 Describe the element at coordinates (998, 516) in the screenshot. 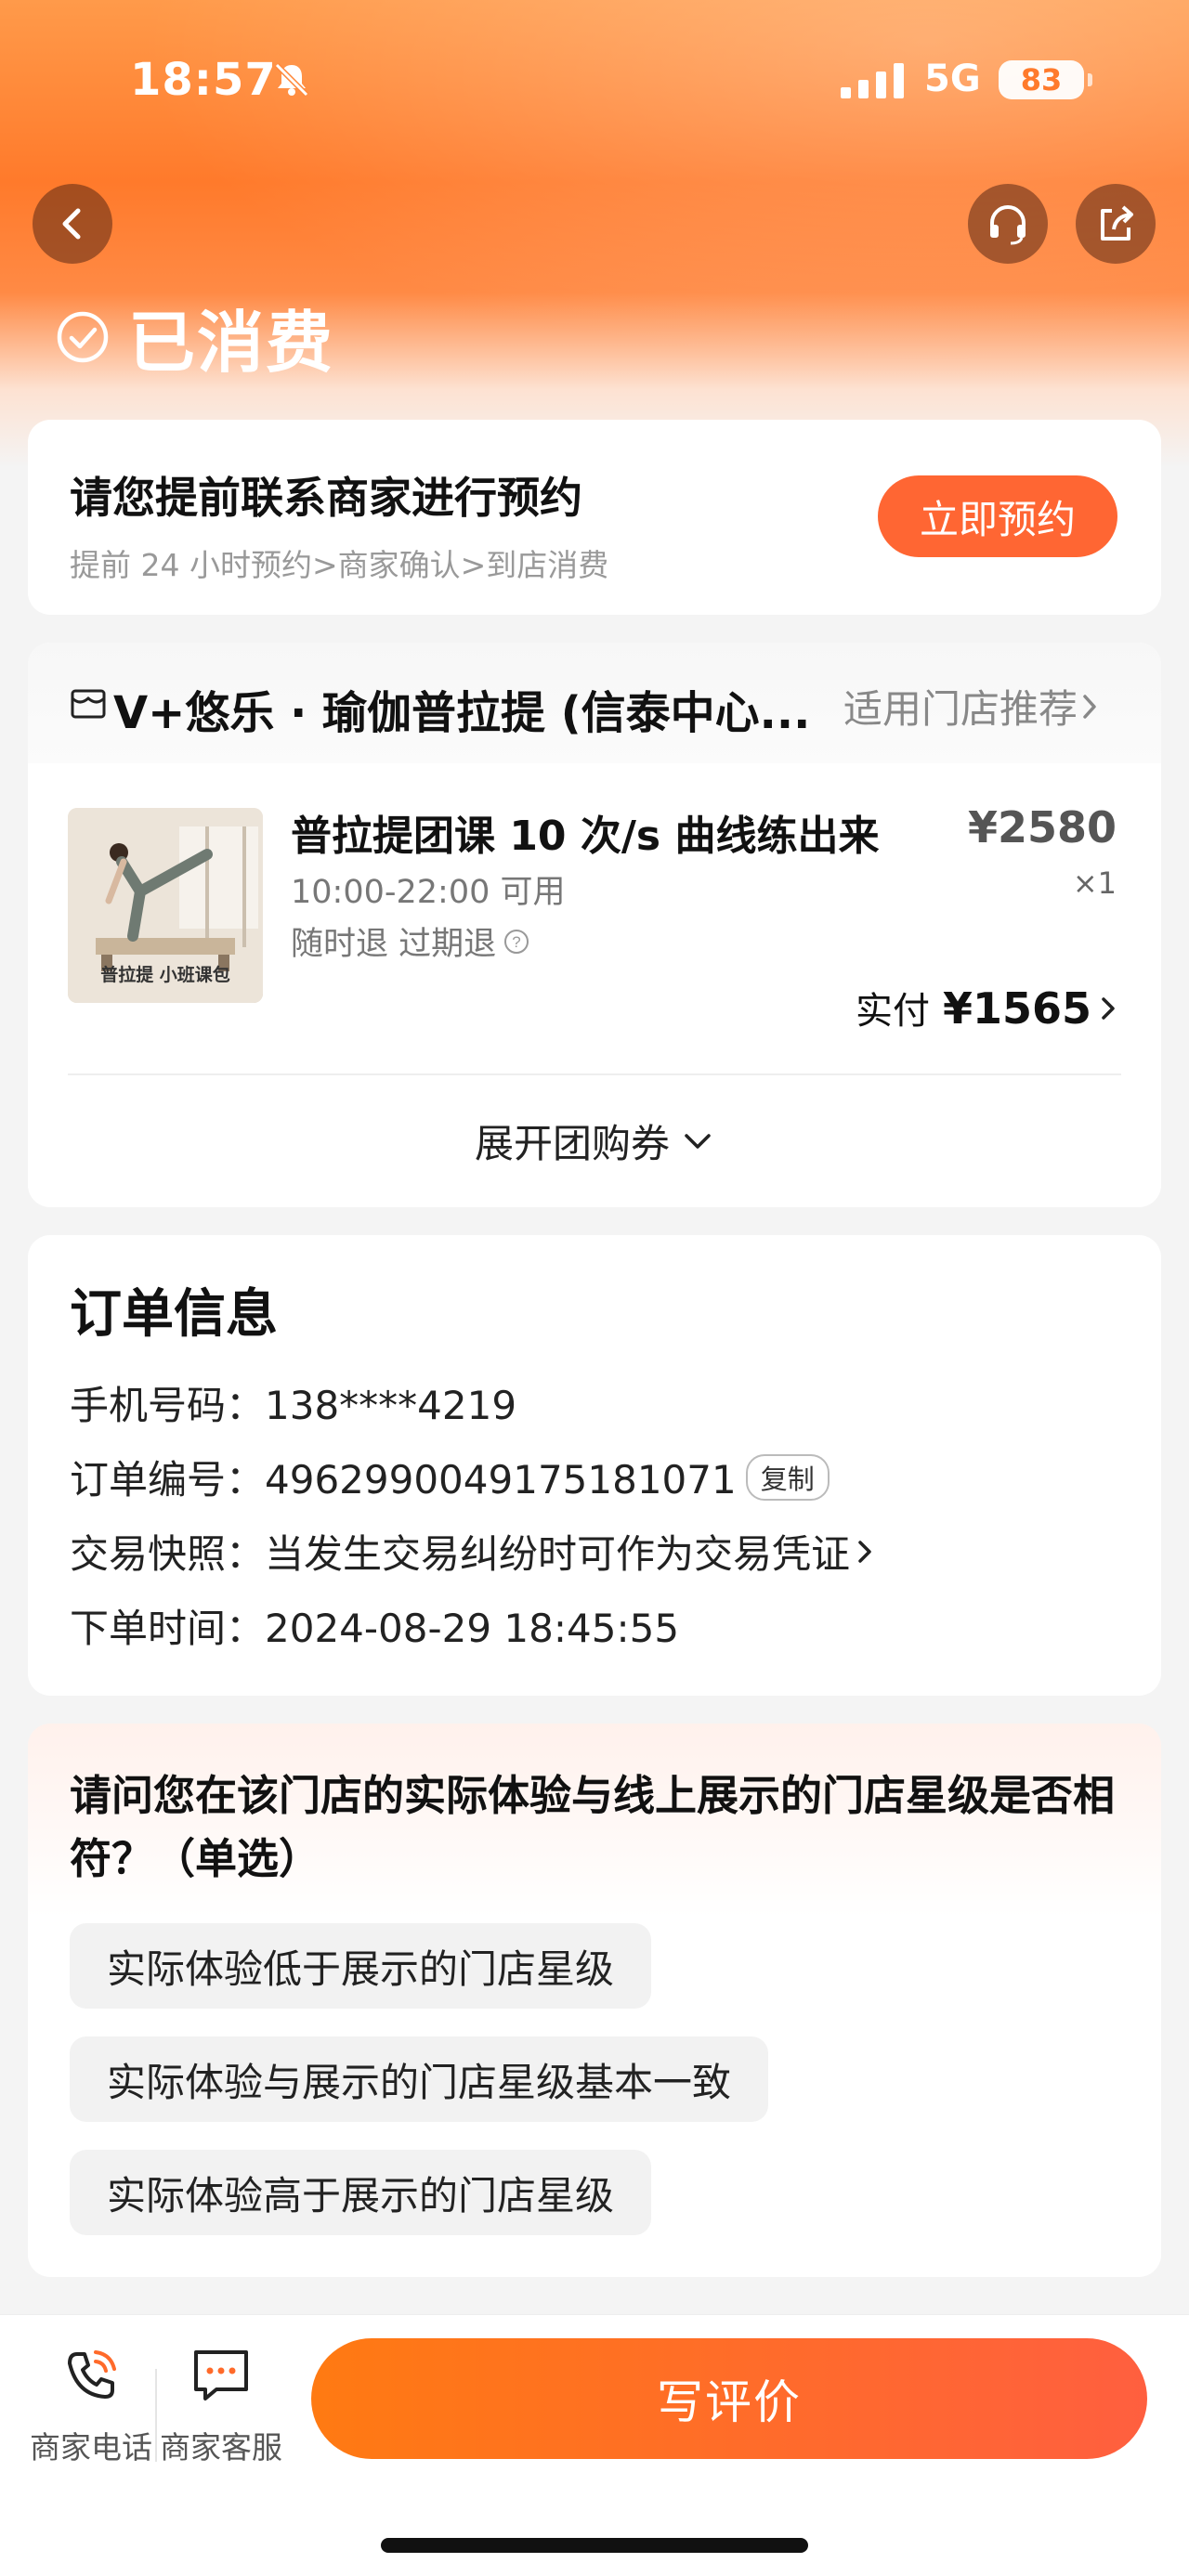

I see `book-now-button: 立即预约` at that location.